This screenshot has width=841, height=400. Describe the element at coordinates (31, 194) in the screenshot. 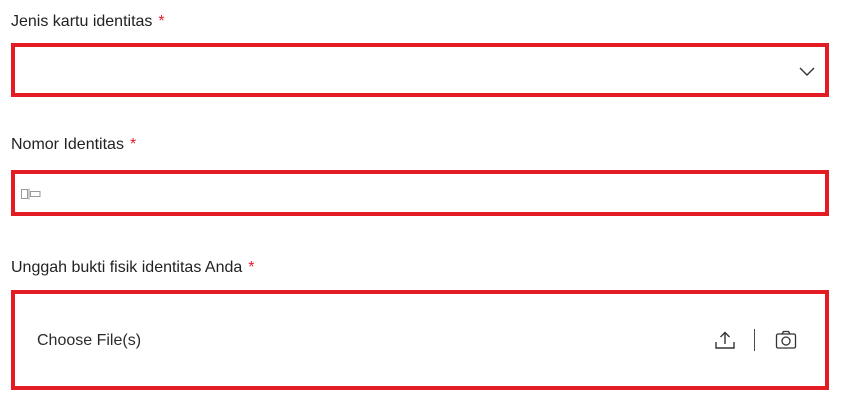

I see `id-card-icon` at that location.